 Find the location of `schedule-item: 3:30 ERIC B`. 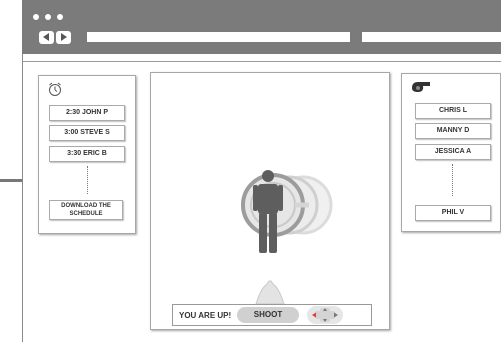

schedule-item: 3:30 ERIC B is located at coordinates (87, 154).